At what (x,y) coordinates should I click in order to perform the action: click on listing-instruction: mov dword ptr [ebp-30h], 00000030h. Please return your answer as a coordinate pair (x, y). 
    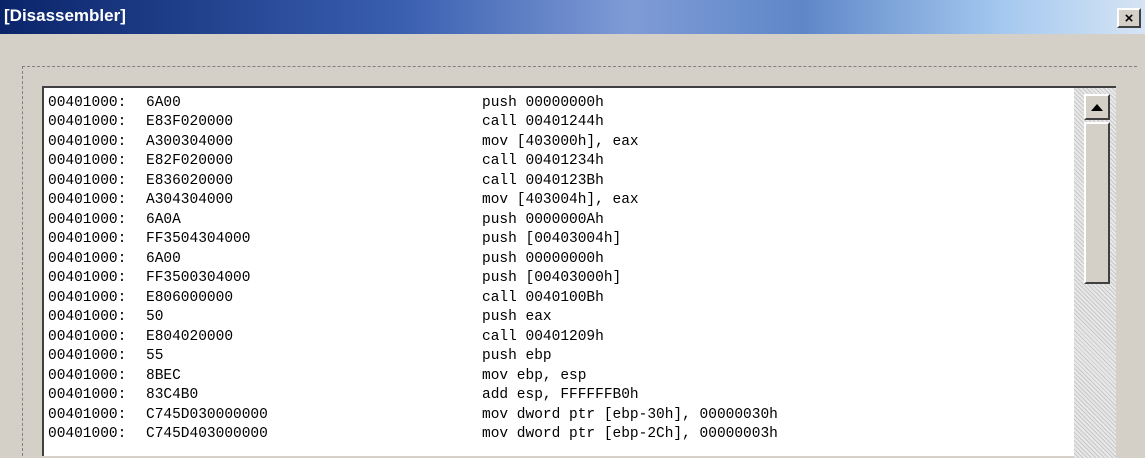
    Looking at the image, I should click on (630, 414).